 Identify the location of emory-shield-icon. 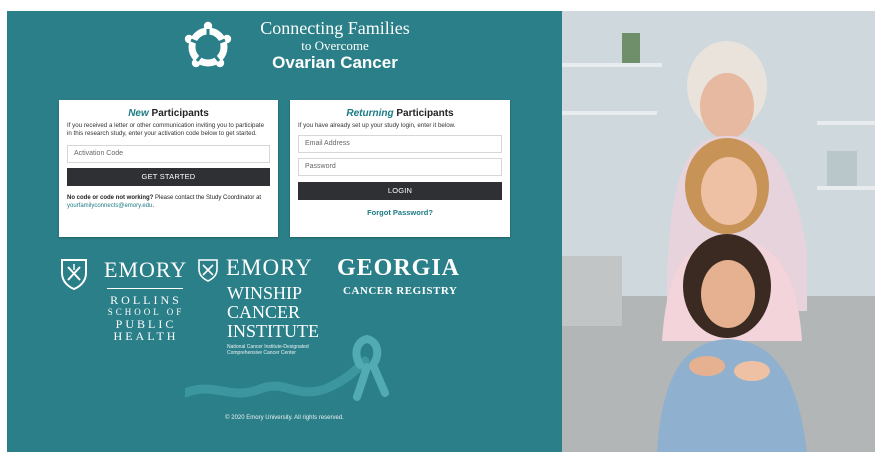
(74, 274).